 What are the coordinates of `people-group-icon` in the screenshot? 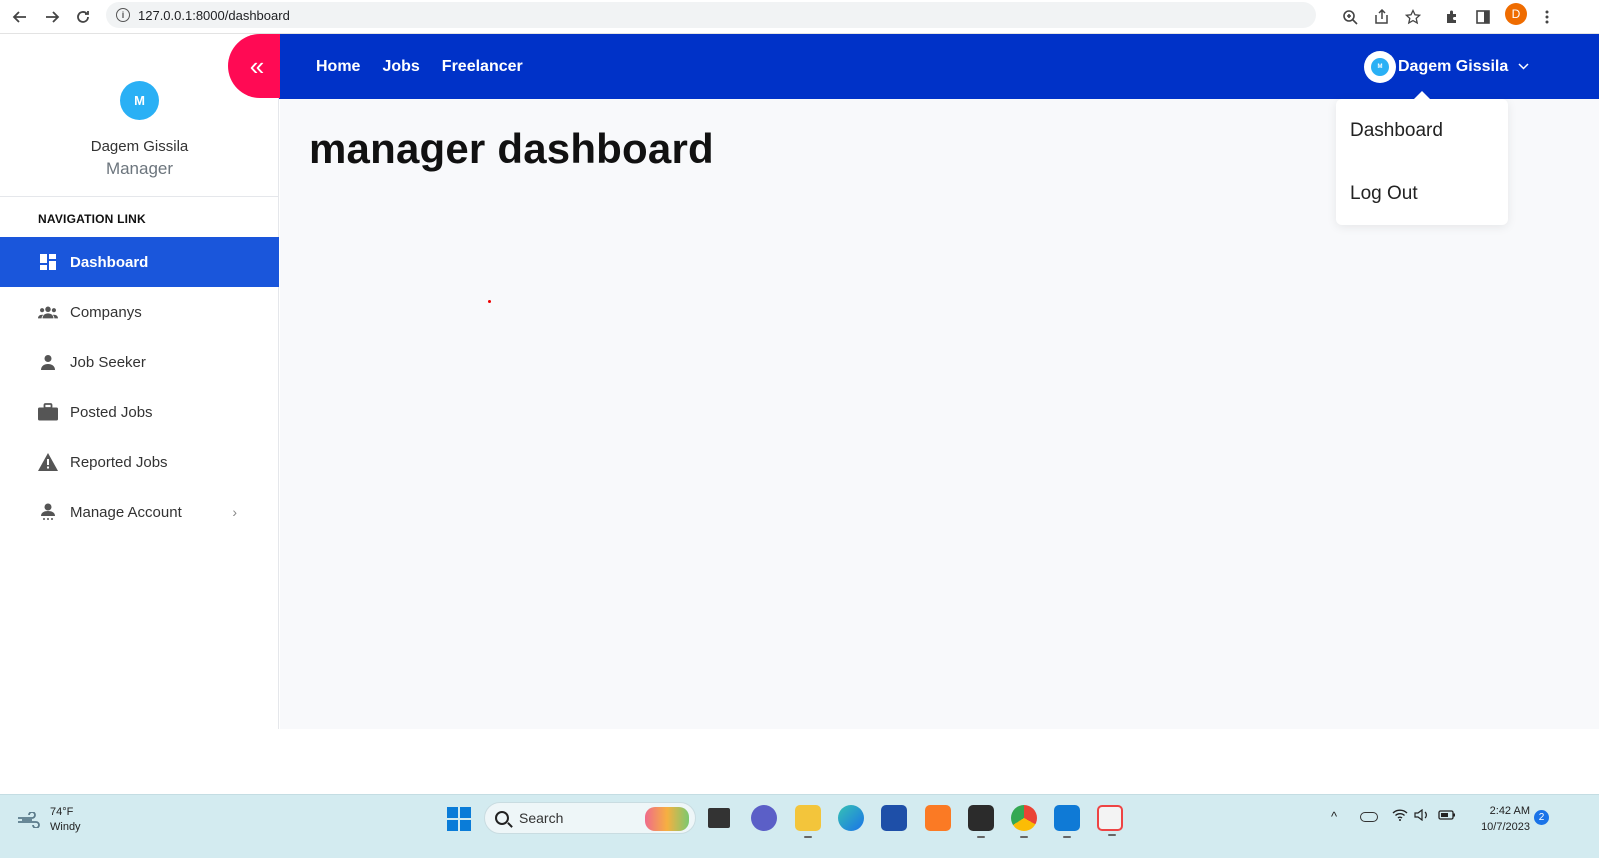 It's located at (48, 312).